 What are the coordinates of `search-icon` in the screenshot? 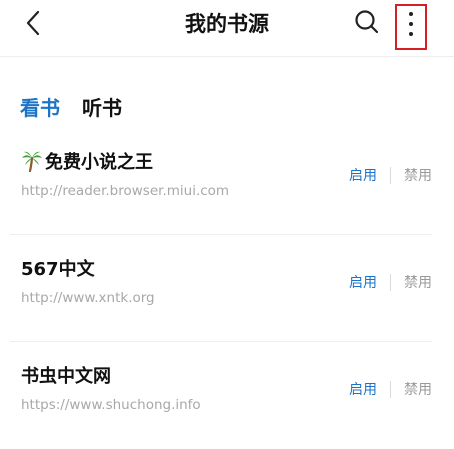 It's located at (367, 22).